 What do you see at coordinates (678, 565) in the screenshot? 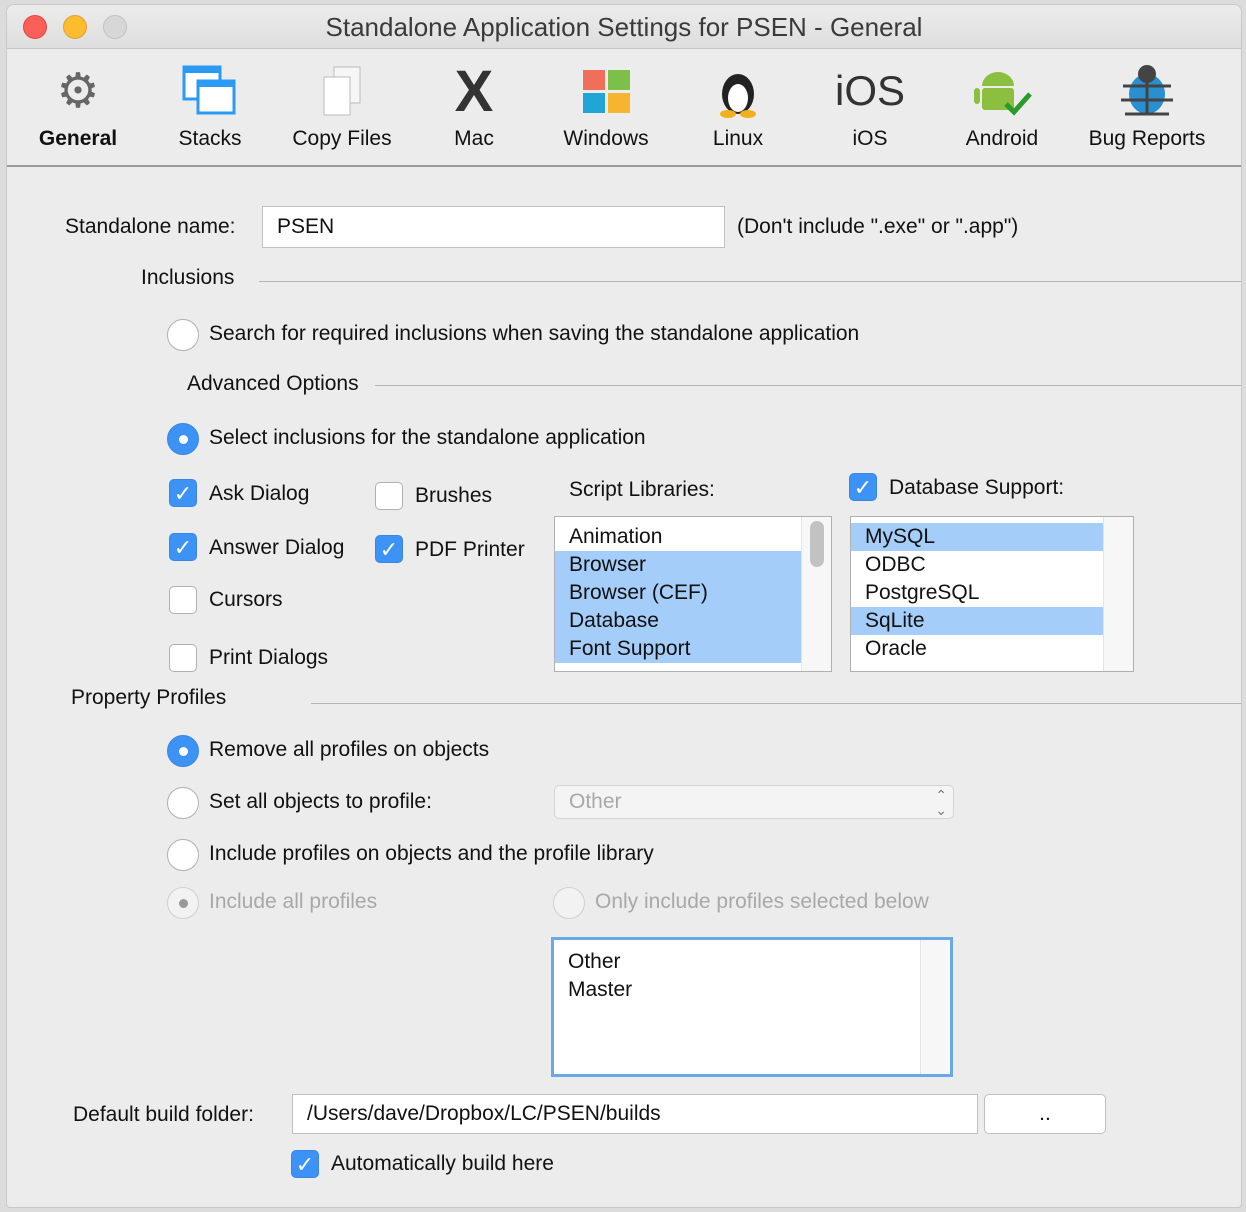
I see `list-item: Browser` at bounding box center [678, 565].